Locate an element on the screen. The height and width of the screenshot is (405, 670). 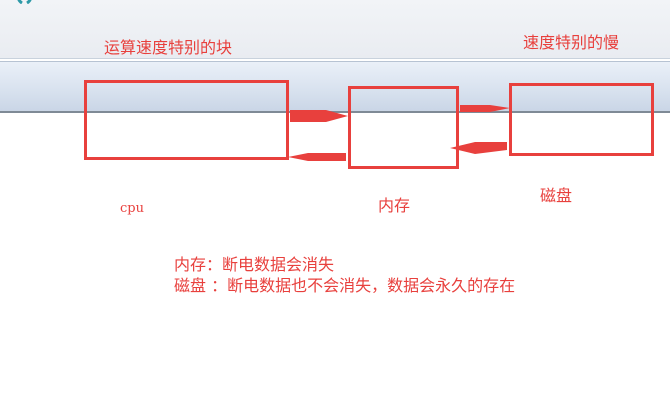
cpu-box is located at coordinates (186, 120).